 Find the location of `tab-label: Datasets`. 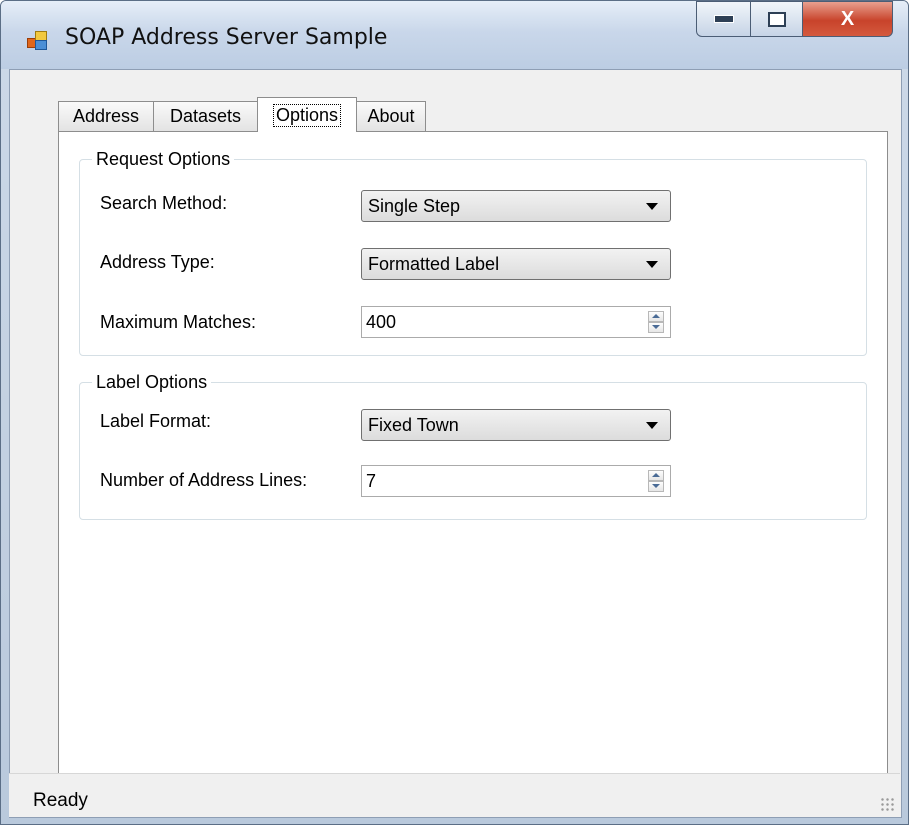

tab-label: Datasets is located at coordinates (205, 116).